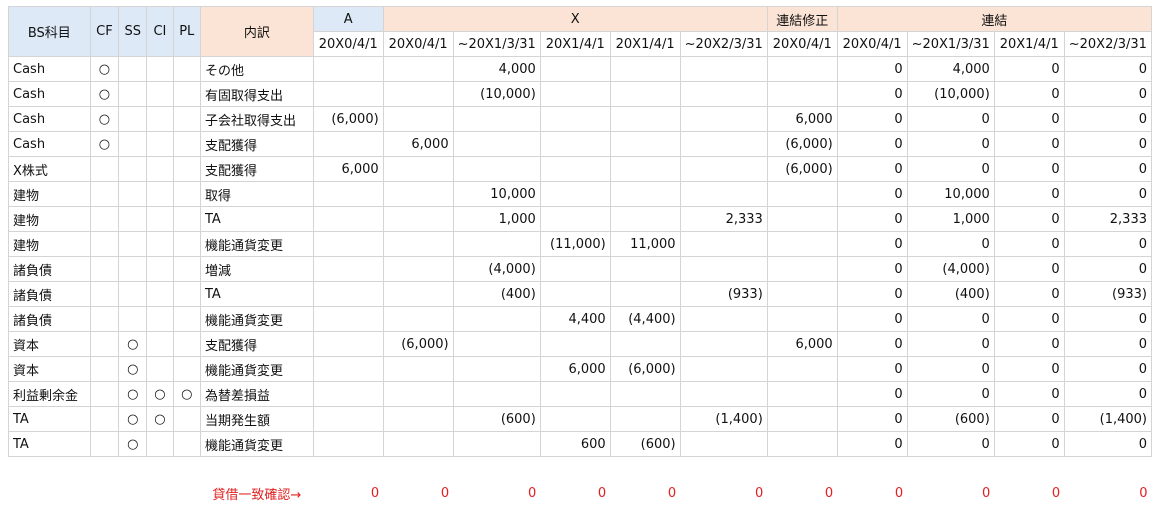 The width and height of the screenshot is (1152, 505). I want to click on header-naiyaku: 内訳, so click(256, 31).